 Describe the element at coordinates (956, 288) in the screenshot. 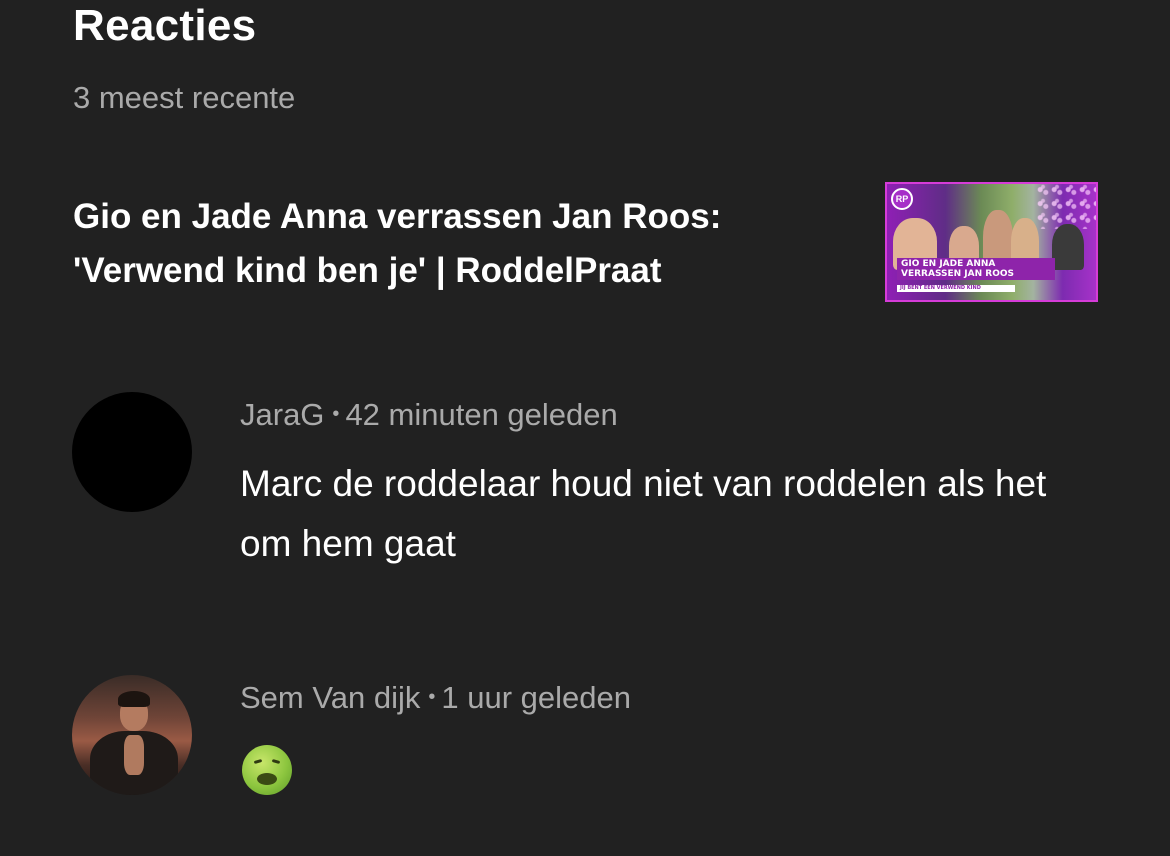

I see `thumbnail-subcaption: Jij bent een verwend kind` at that location.